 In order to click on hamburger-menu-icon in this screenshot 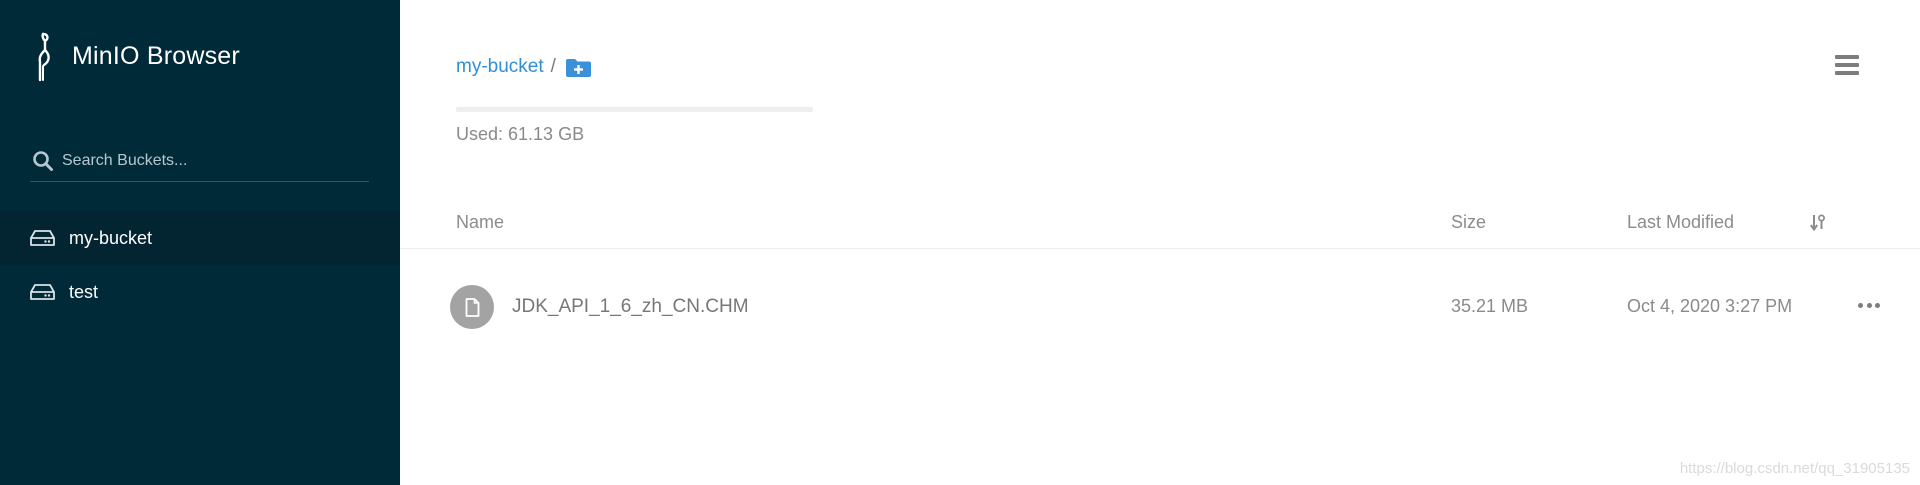, I will do `click(1847, 66)`.